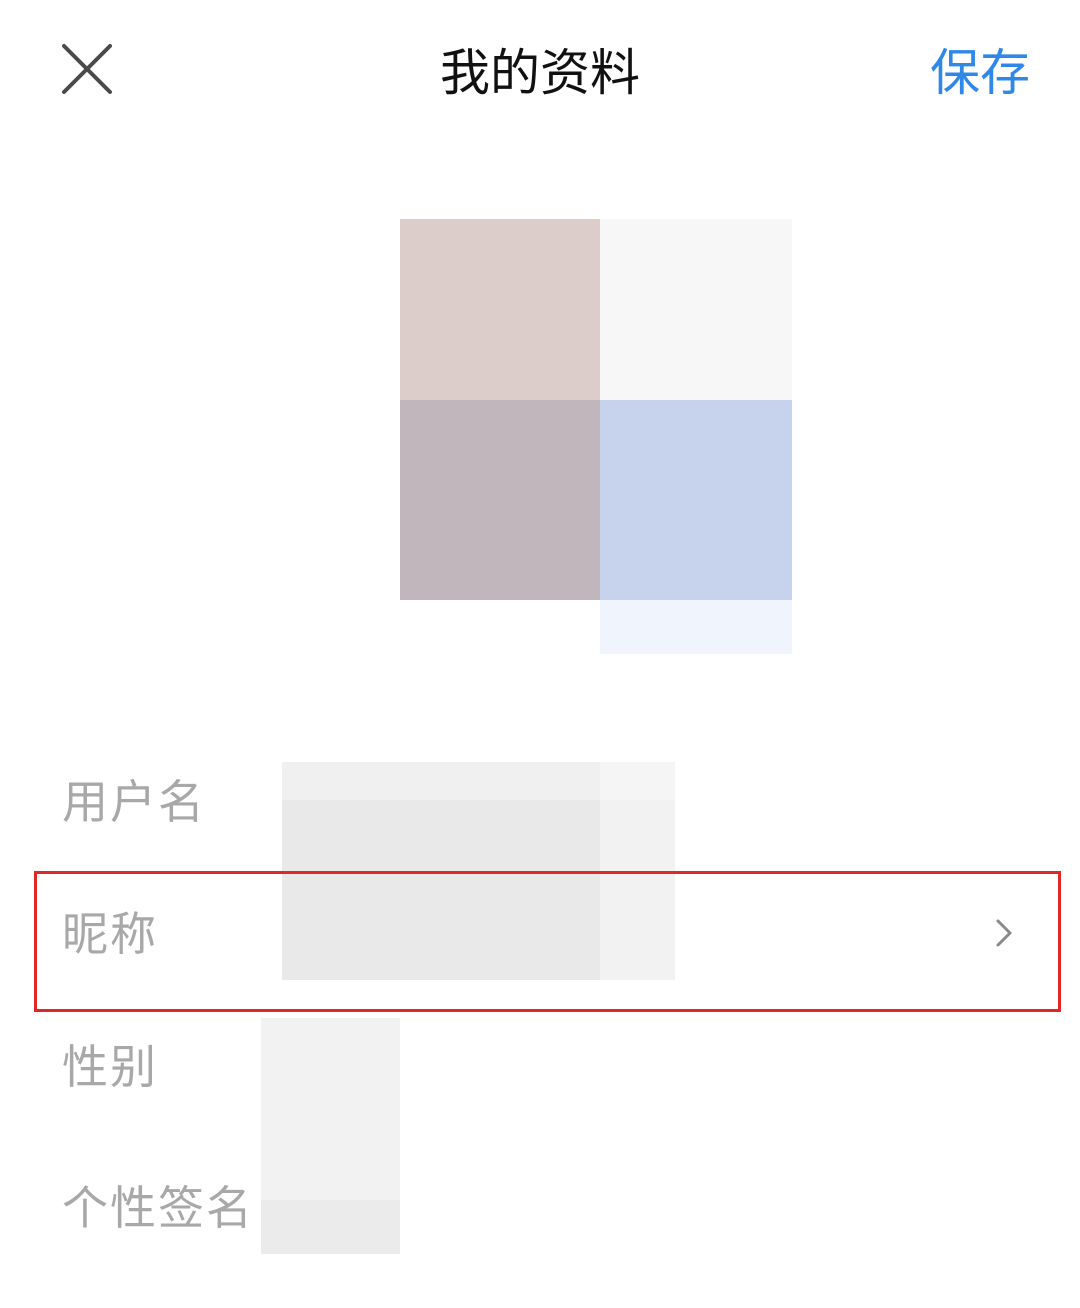 The width and height of the screenshot is (1080, 1308). I want to click on username-label: 用户名, so click(134, 802).